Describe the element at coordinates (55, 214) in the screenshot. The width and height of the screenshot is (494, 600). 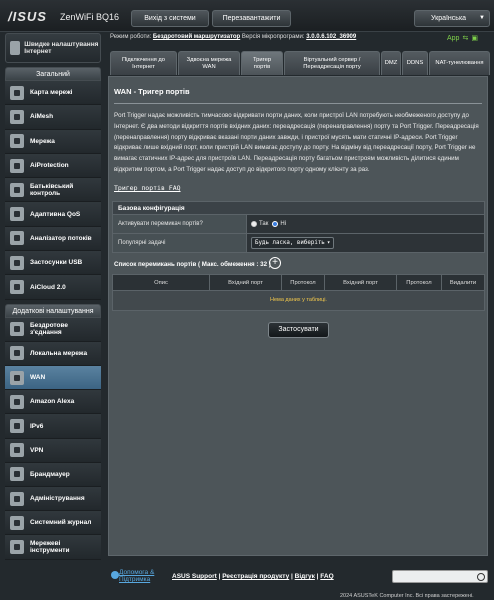
I see `sidebar-item-label: Адаптивна QoS` at that location.